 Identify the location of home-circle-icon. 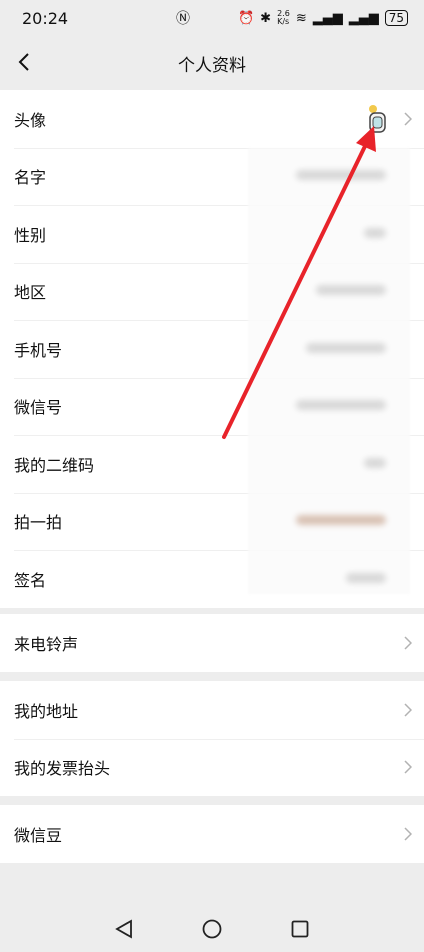
(212, 929).